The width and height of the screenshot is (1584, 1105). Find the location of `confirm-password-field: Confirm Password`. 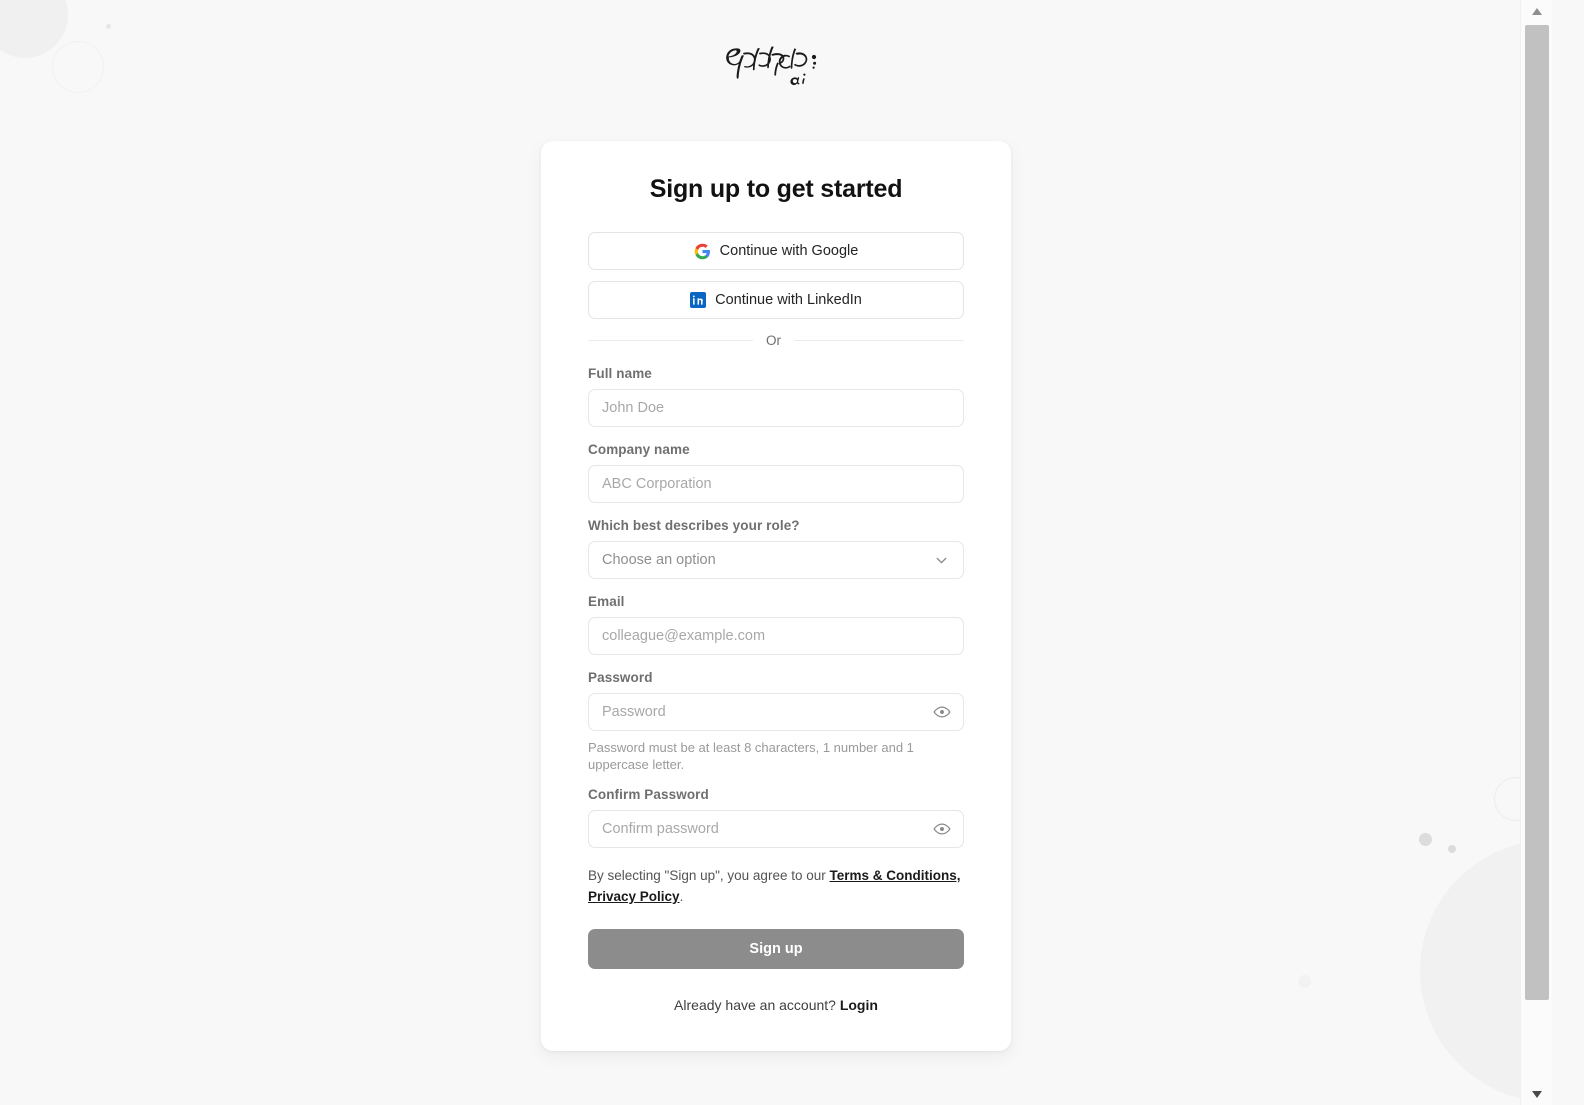

confirm-password-field: Confirm Password is located at coordinates (776, 818).